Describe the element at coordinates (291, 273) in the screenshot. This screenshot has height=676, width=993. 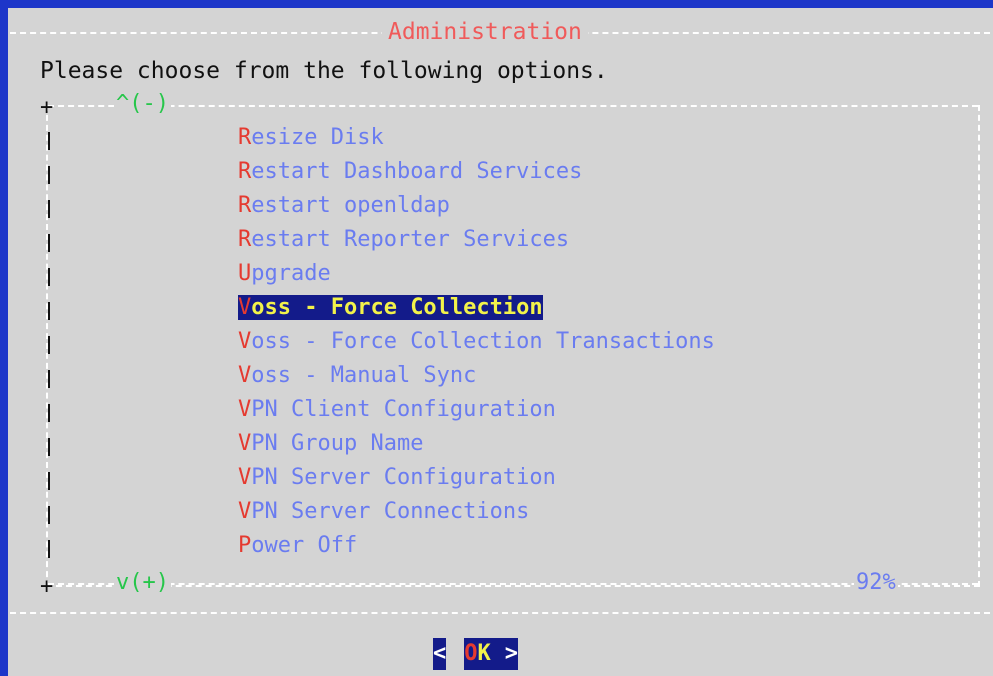
I see `menu-item-label: pgrade` at that location.